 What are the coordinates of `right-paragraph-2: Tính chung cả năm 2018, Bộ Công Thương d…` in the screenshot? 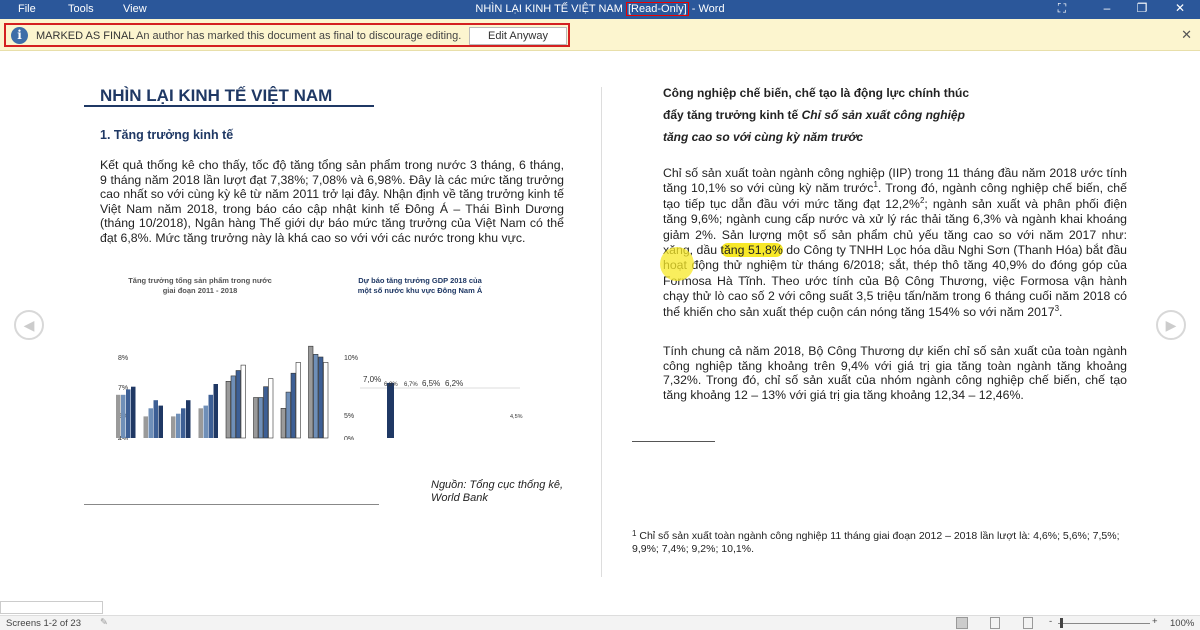 It's located at (895, 373).